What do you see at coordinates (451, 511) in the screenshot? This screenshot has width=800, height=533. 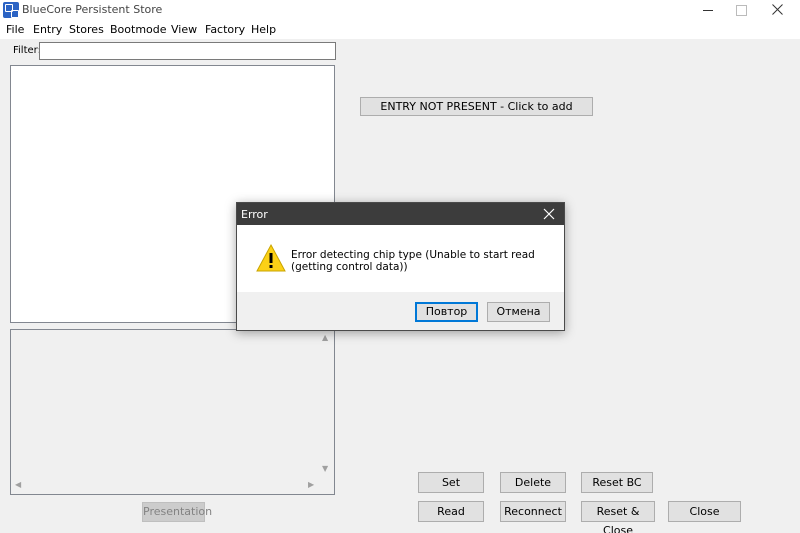 I see `read-button: Read` at bounding box center [451, 511].